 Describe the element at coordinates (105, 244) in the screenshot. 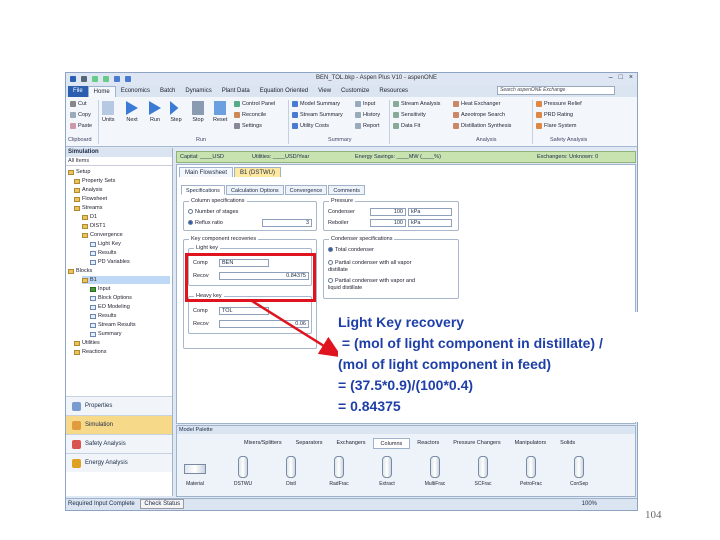

I see `tree-item-light-key: Light Key` at that location.